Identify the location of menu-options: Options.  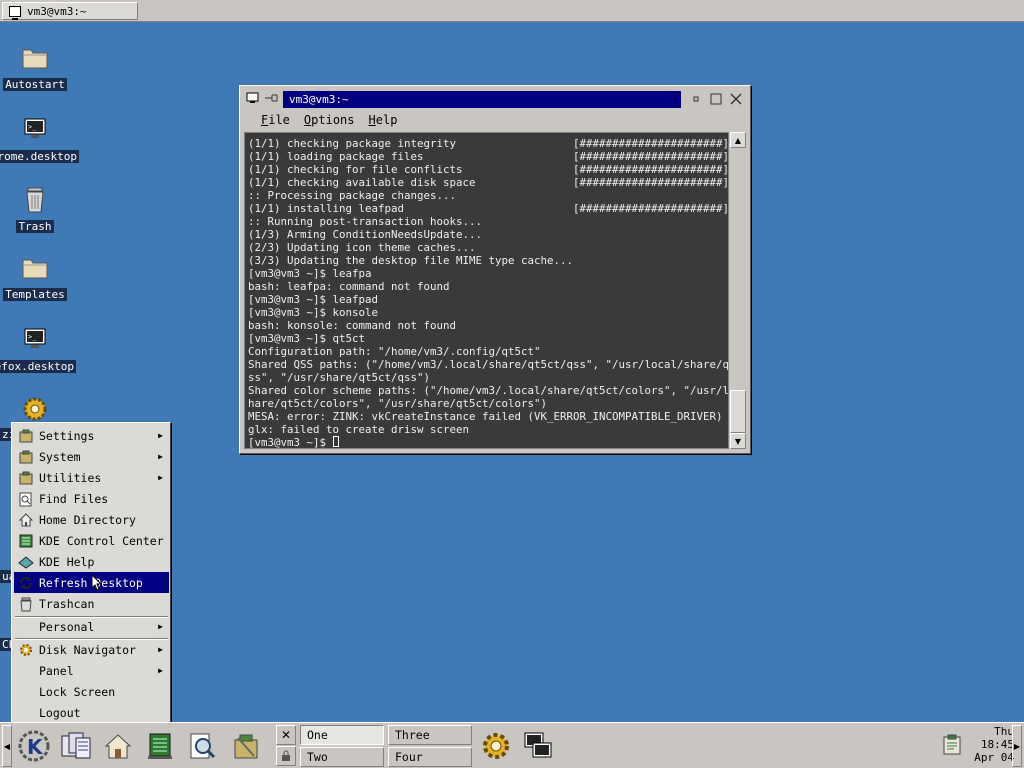
(329, 120).